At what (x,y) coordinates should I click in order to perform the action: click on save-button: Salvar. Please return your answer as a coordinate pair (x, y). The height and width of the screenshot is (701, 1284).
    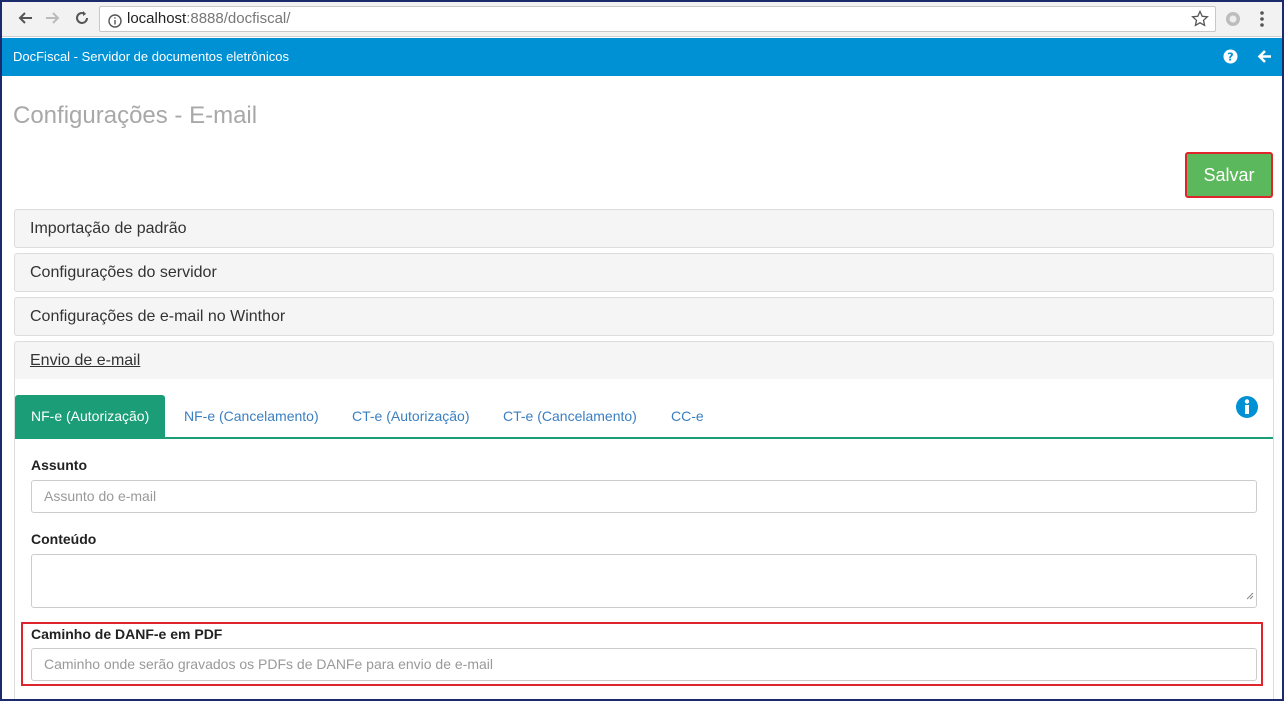
    Looking at the image, I should click on (1229, 175).